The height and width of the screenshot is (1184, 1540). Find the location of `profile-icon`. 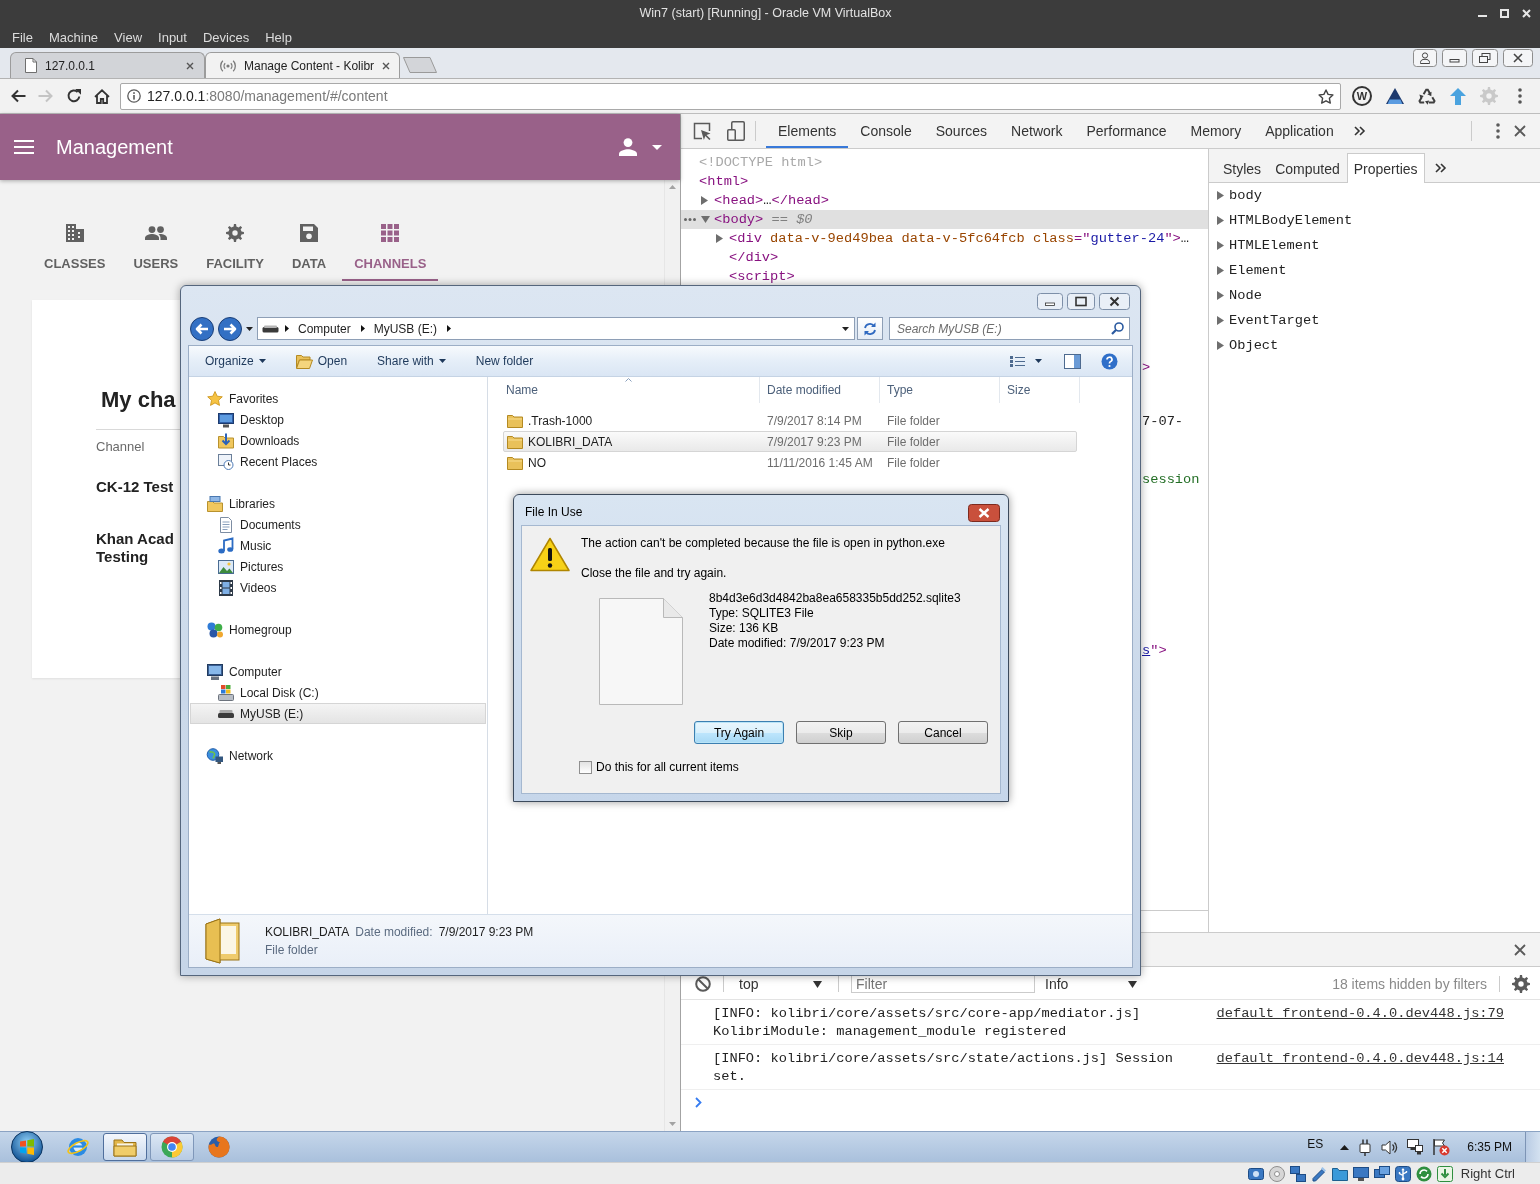

profile-icon is located at coordinates (1425, 58).